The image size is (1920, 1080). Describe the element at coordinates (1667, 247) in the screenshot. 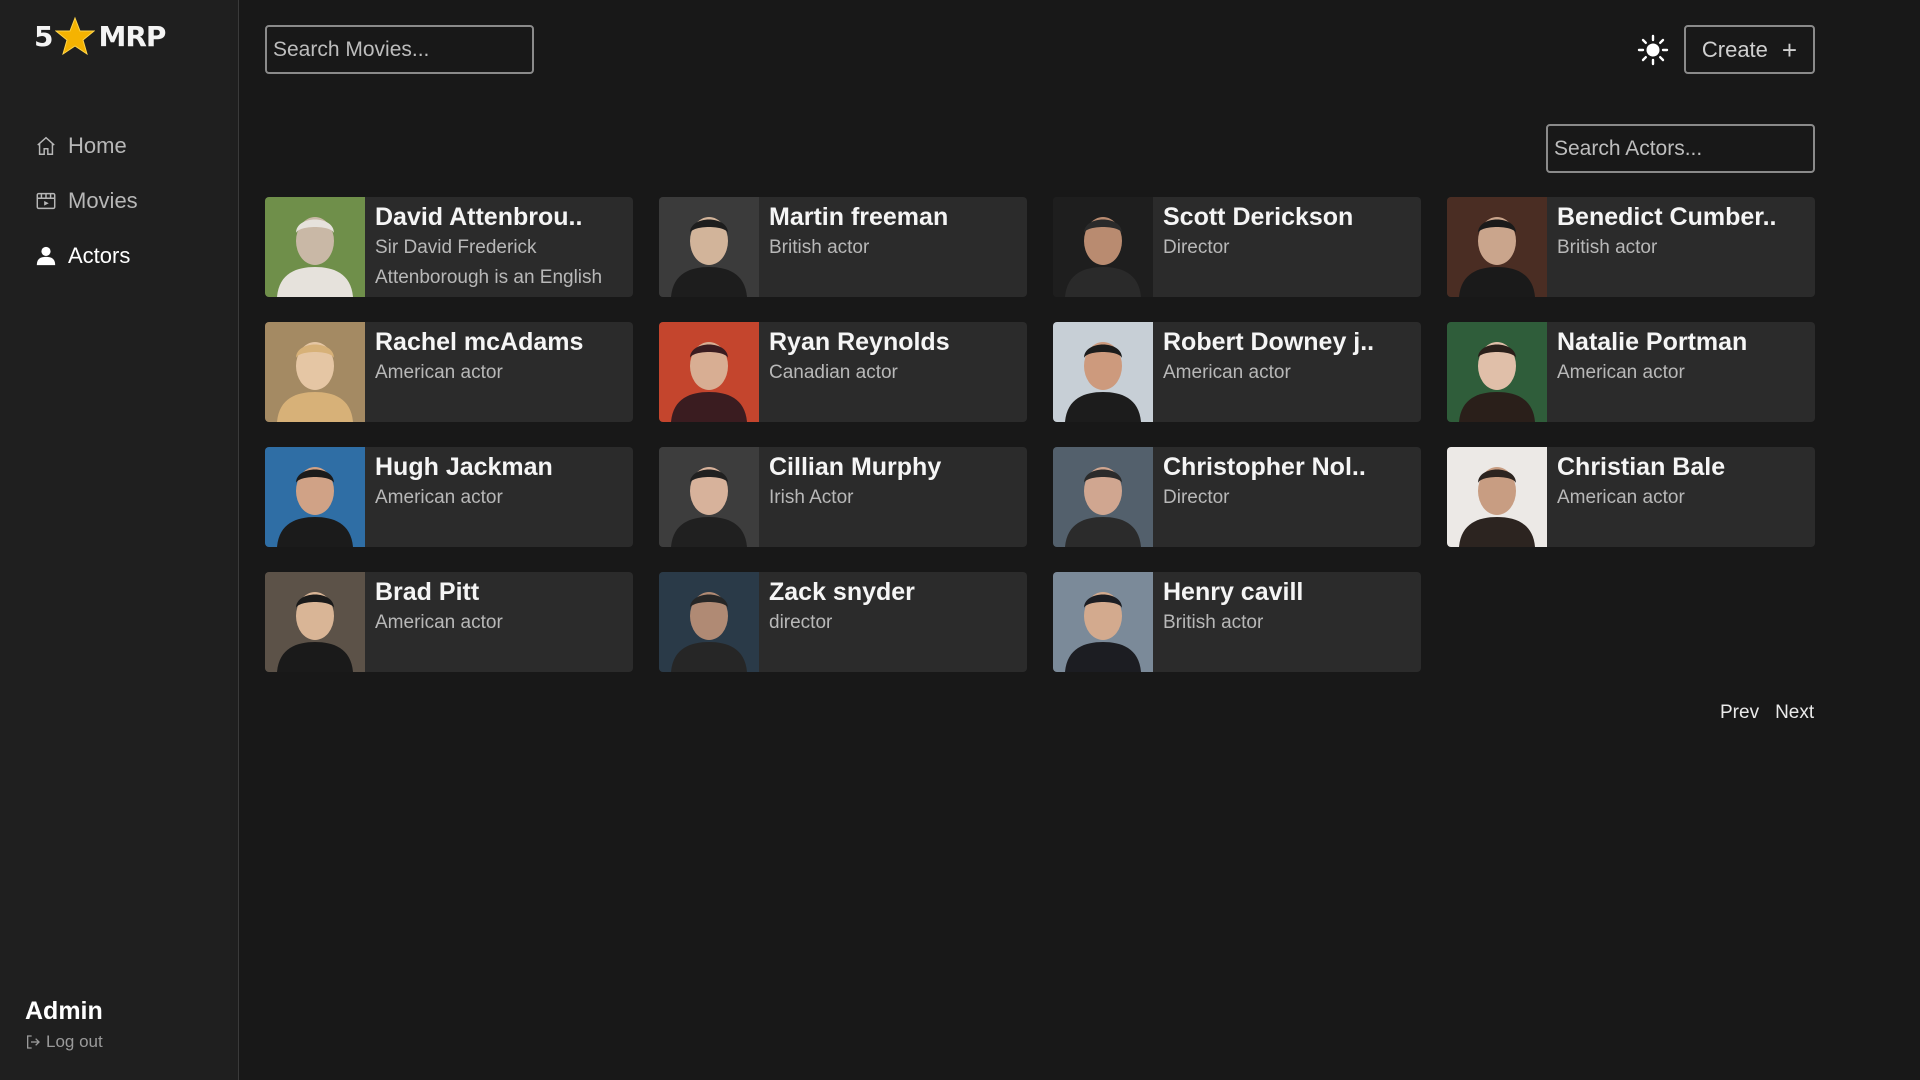

I see `actor-info: Benedict Cumber.. British actor` at that location.